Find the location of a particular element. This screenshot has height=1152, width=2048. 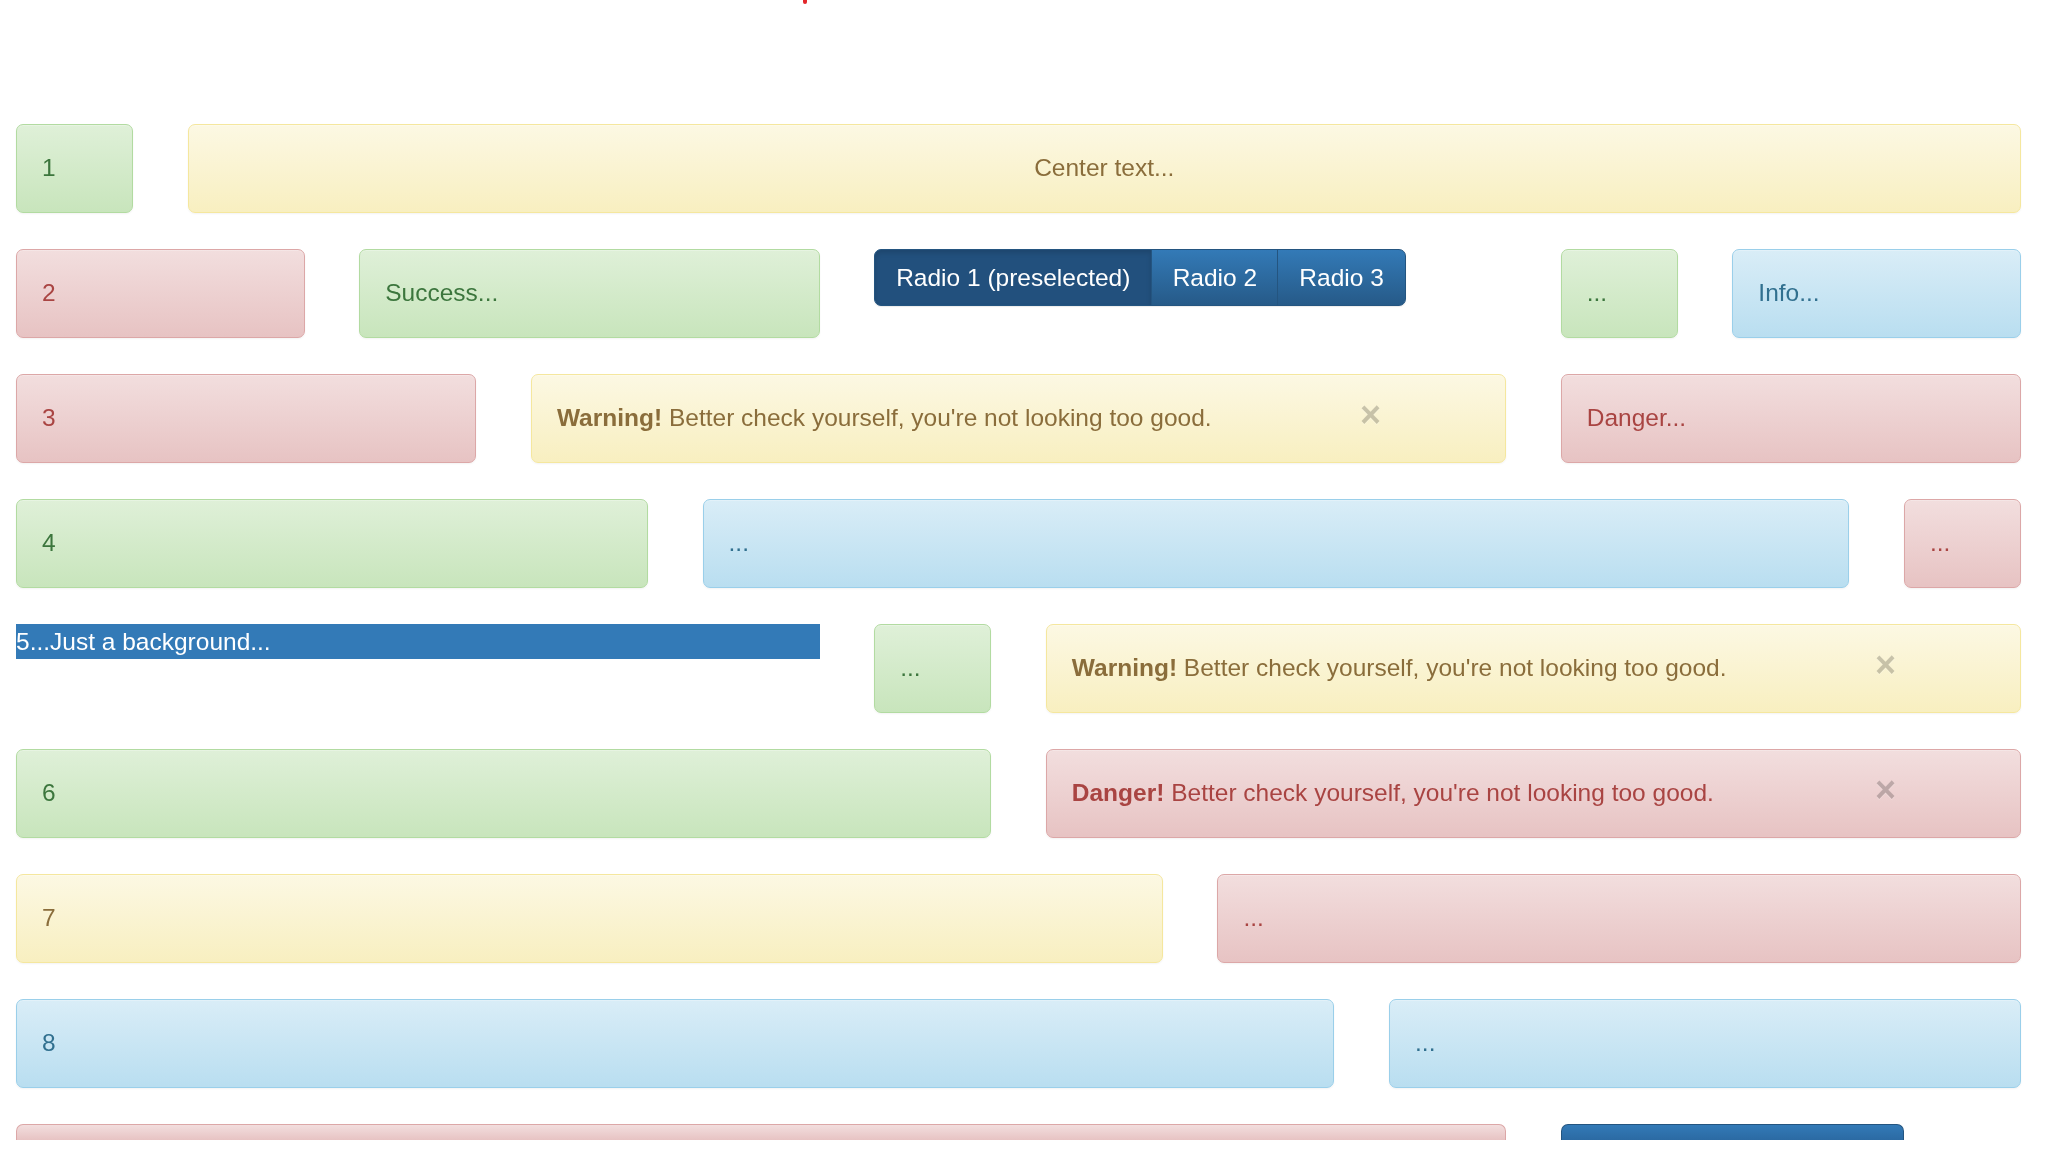

alert: 1 is located at coordinates (75, 168).